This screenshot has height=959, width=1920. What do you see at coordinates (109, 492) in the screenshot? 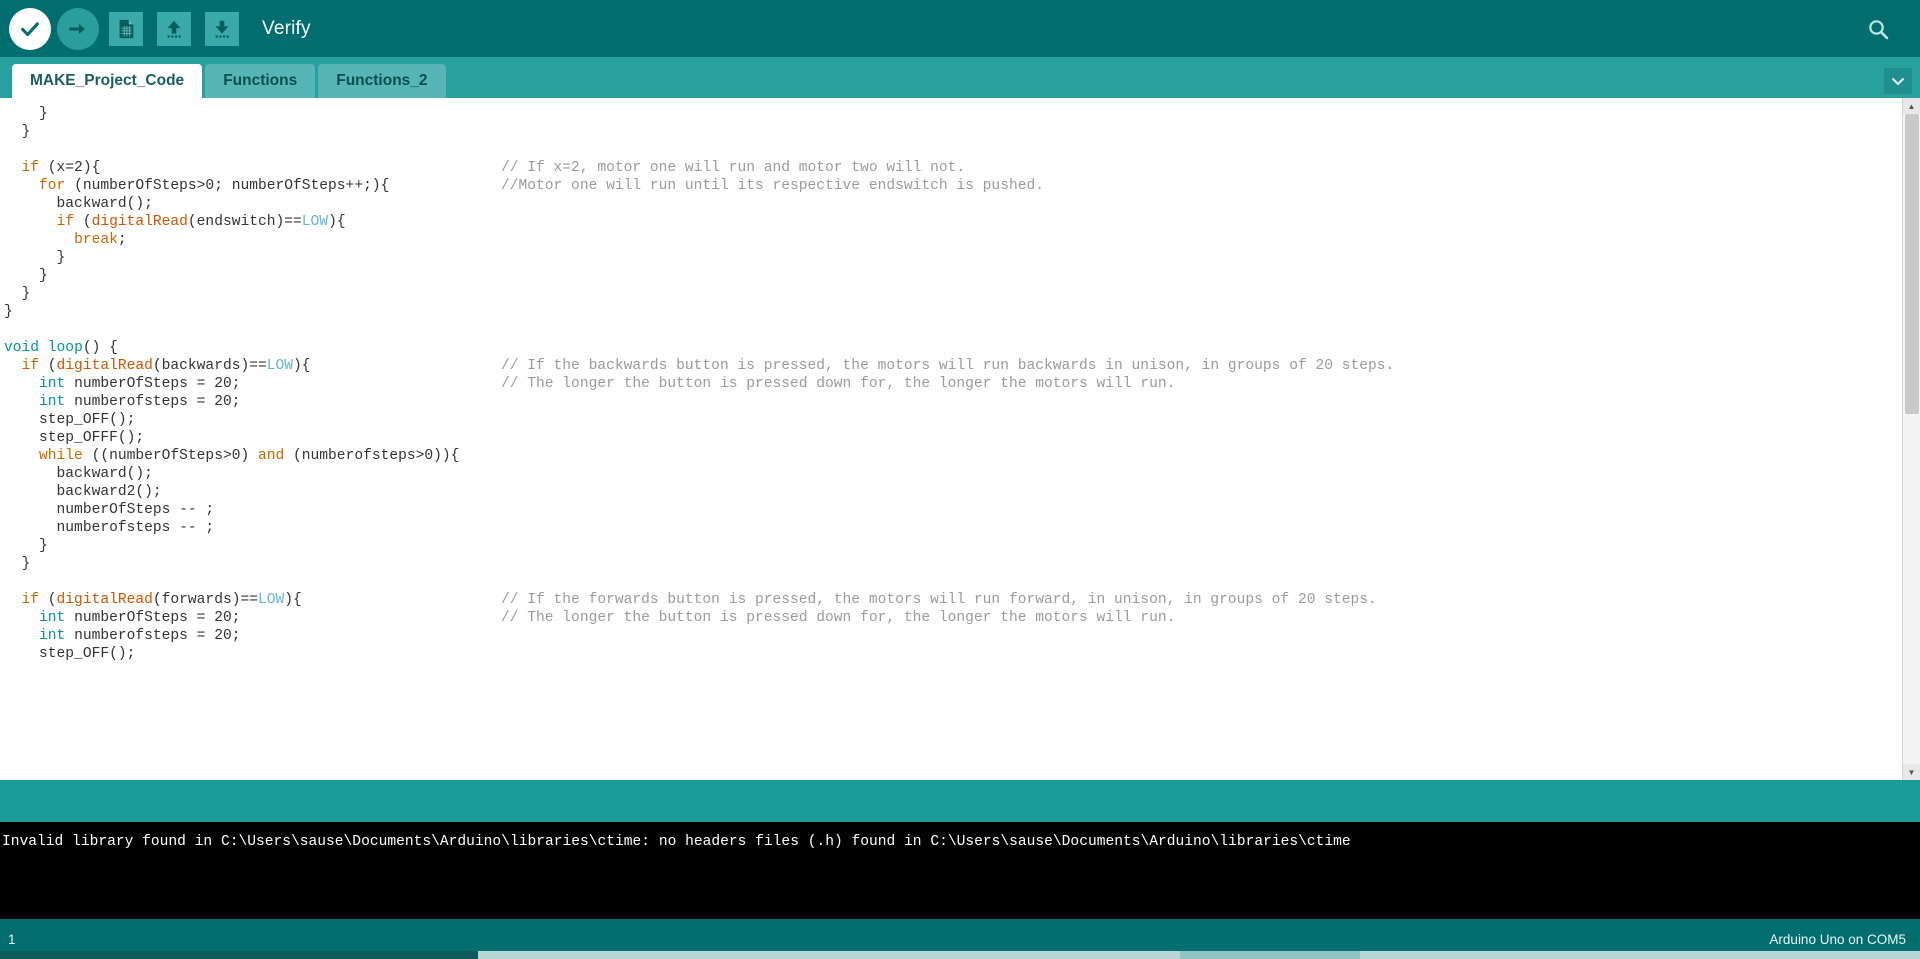
I see `code-text: backward2();` at bounding box center [109, 492].